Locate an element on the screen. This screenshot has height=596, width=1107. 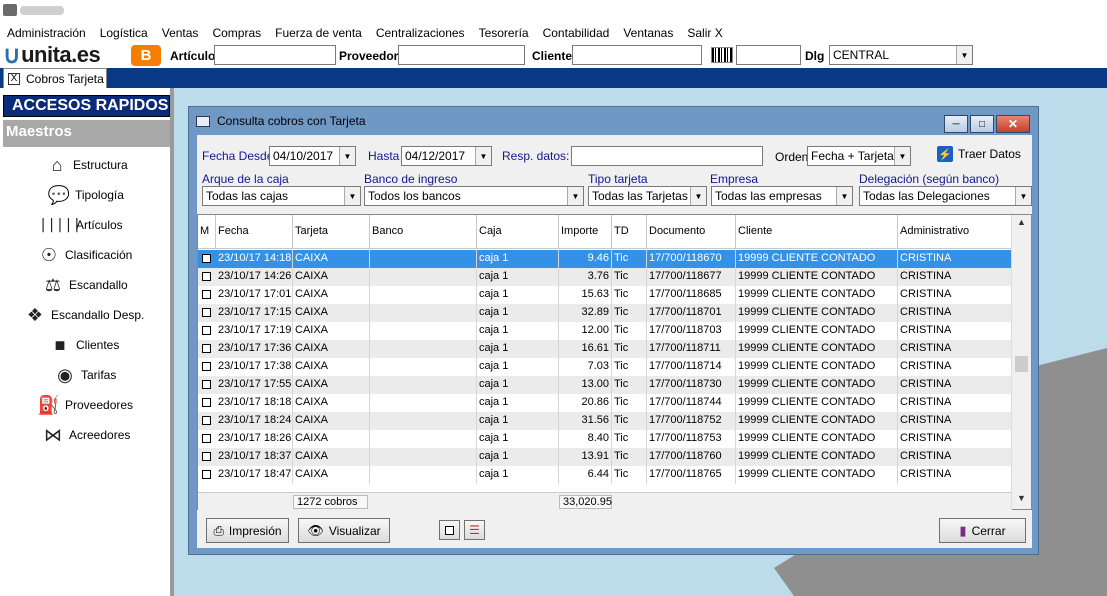
menu-centralizaciones: Centralizaciones is located at coordinates (420, 33).